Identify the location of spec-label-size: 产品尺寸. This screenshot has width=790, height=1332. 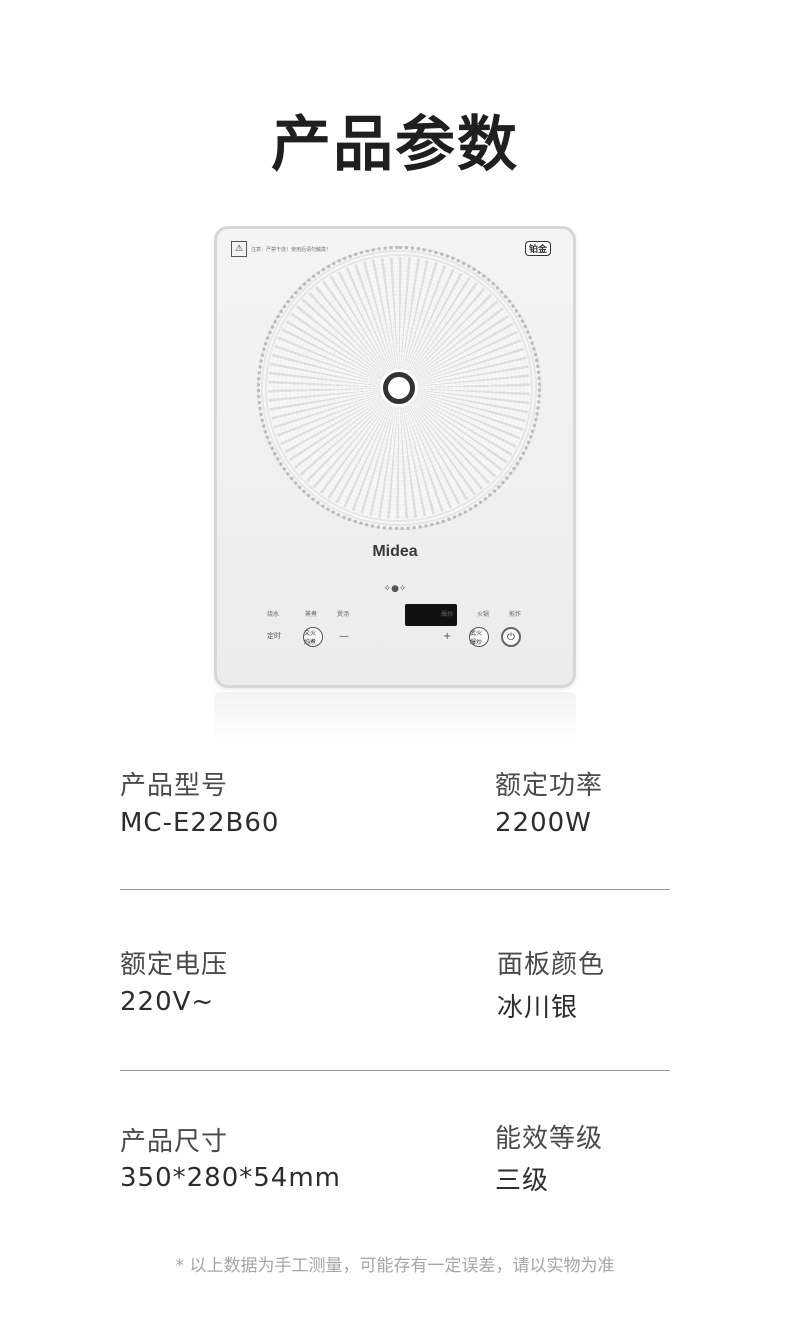
(174, 1142).